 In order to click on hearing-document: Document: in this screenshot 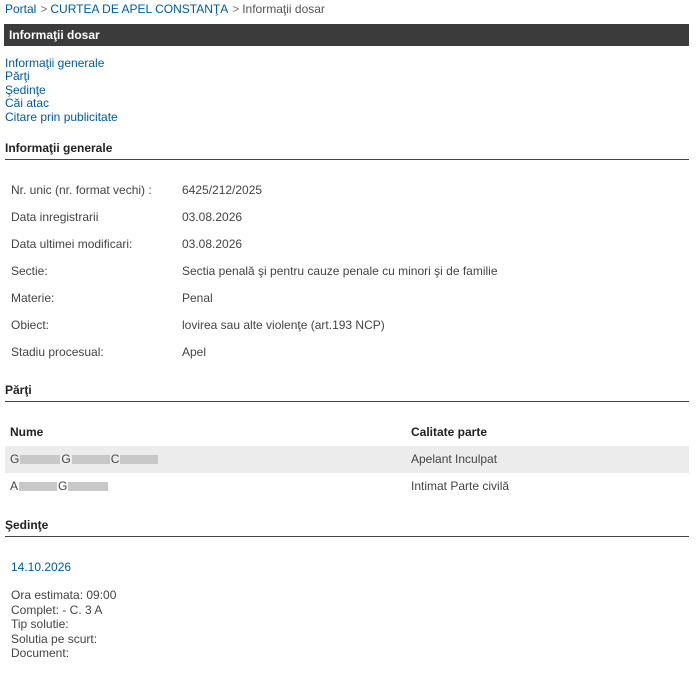, I will do `click(40, 653)`.